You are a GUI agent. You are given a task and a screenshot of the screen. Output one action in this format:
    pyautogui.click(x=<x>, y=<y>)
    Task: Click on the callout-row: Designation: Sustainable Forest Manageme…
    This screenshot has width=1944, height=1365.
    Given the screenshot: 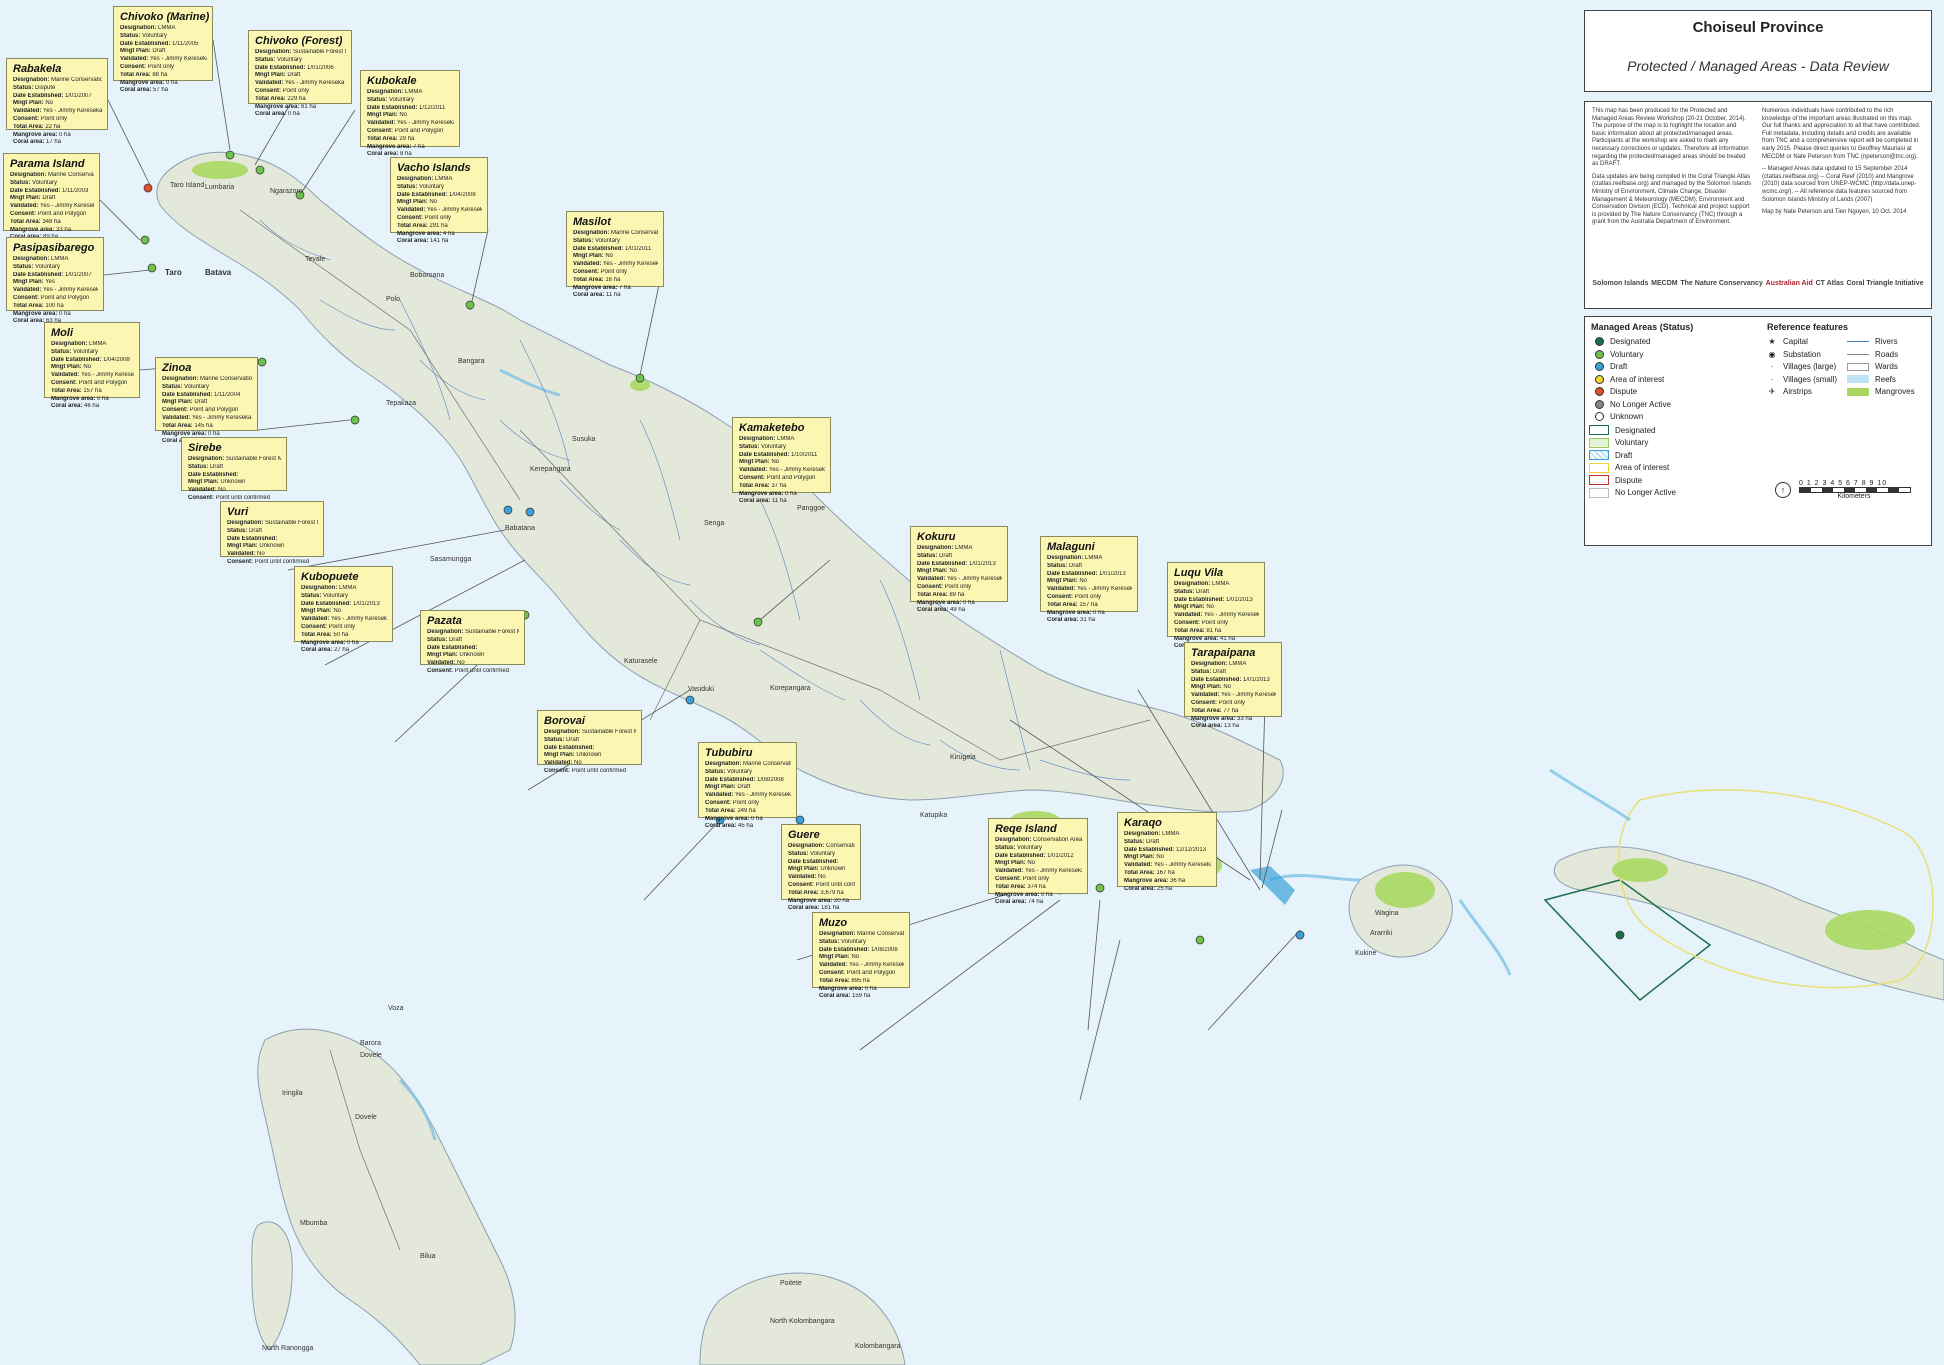 What is the action you would take?
    pyautogui.click(x=300, y=53)
    